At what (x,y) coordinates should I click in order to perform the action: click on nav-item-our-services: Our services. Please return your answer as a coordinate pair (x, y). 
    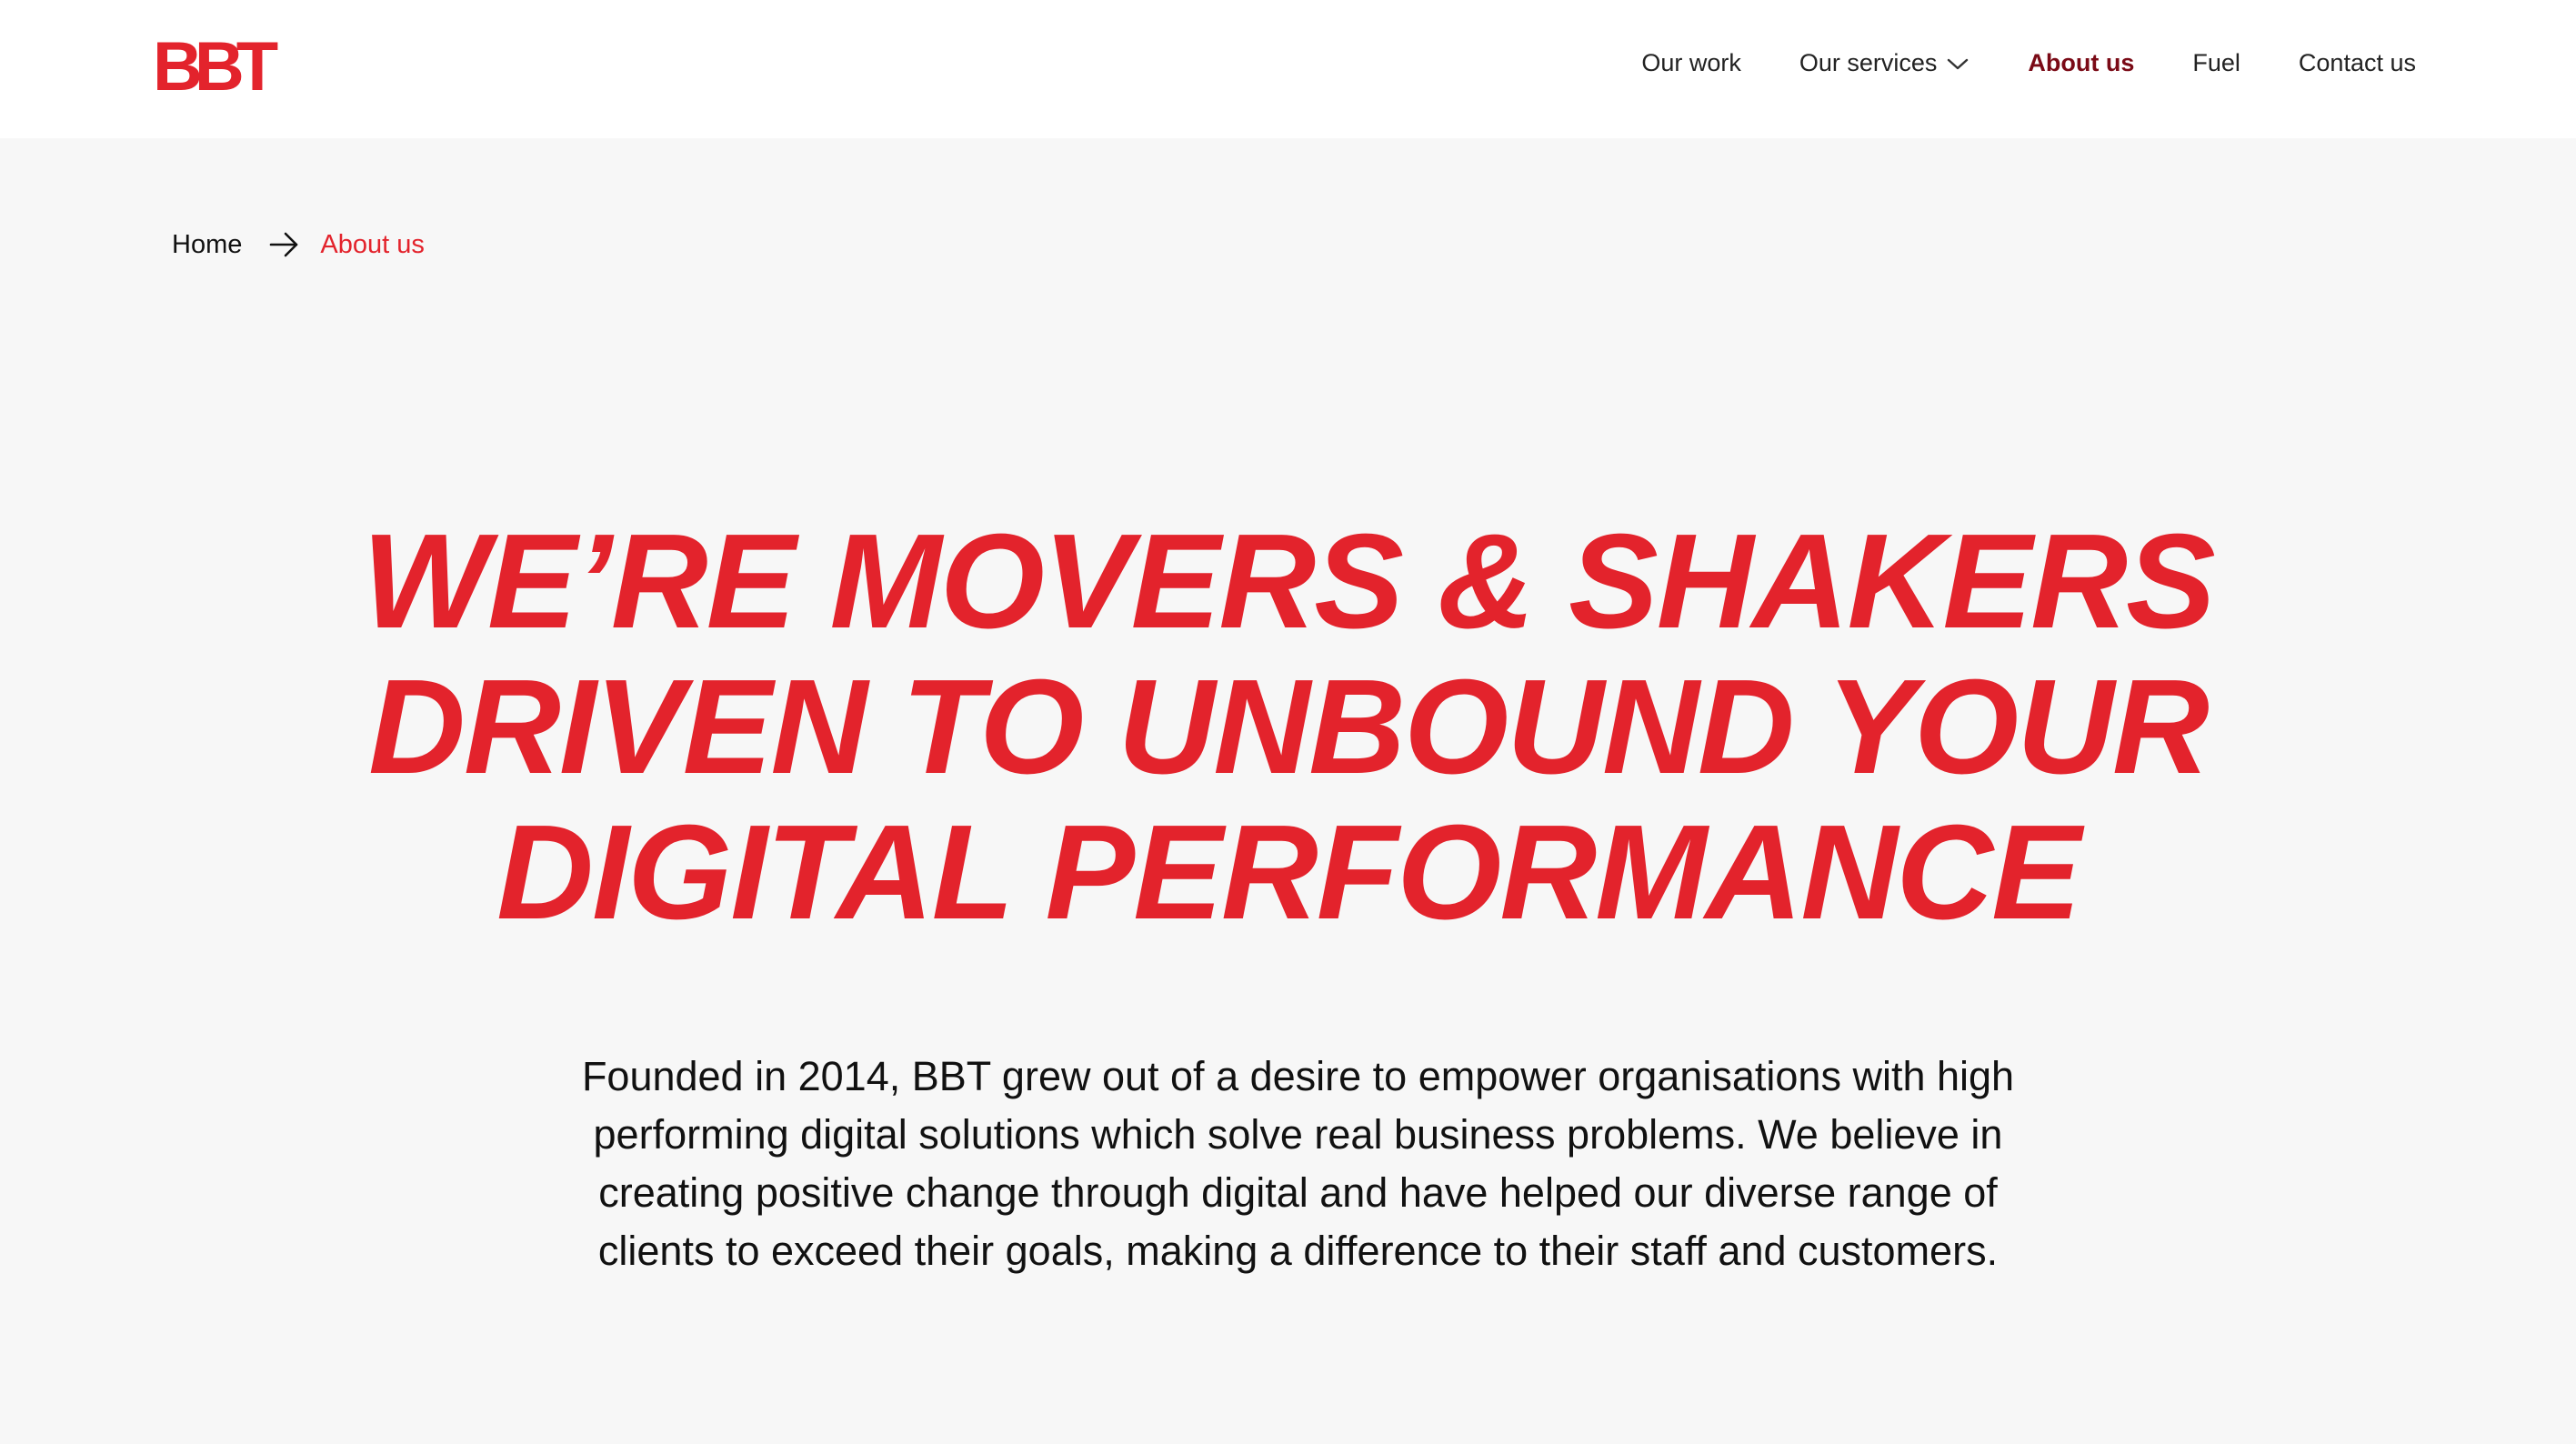
    Looking at the image, I should click on (1884, 63).